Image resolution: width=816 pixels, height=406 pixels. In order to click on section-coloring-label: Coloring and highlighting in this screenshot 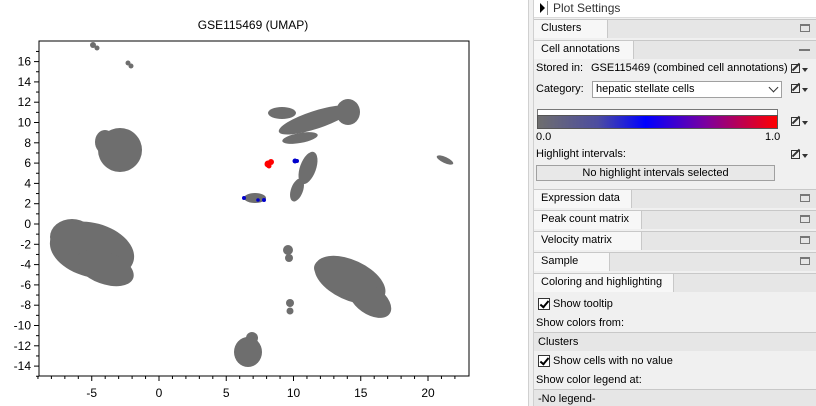, I will do `click(604, 283)`.